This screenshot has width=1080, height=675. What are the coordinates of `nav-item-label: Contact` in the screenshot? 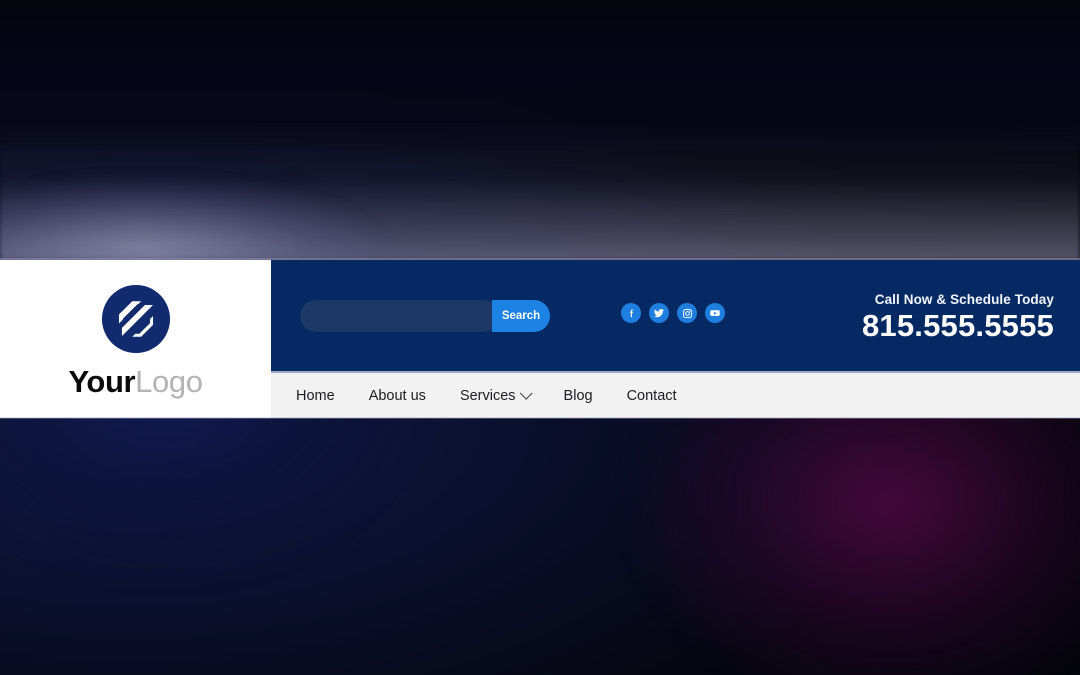 It's located at (651, 395).